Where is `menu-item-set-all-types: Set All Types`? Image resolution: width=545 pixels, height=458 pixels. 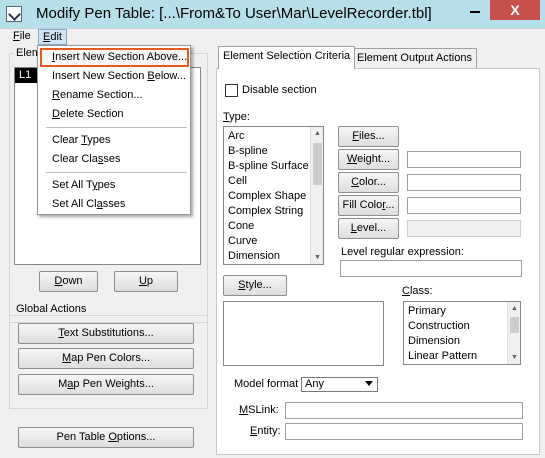
menu-item-set-all-types: Set All Types is located at coordinates (114, 185).